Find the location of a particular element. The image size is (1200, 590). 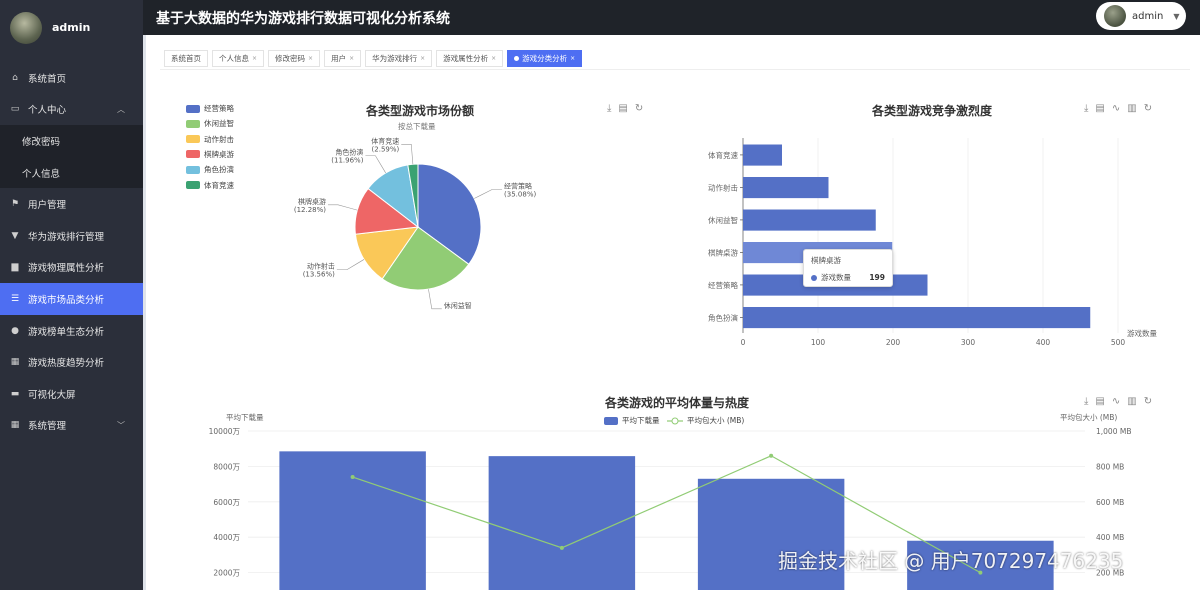

y-right-axis-label: 平均包大小 (MB) is located at coordinates (1088, 417).